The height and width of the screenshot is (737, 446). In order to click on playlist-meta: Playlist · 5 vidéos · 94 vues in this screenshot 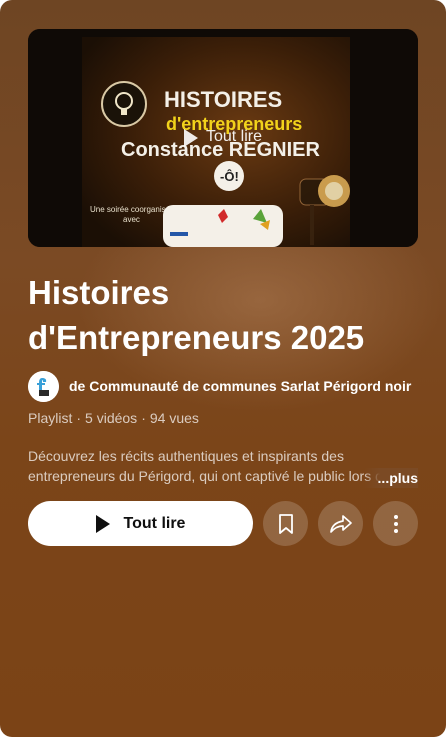, I will do `click(113, 418)`.